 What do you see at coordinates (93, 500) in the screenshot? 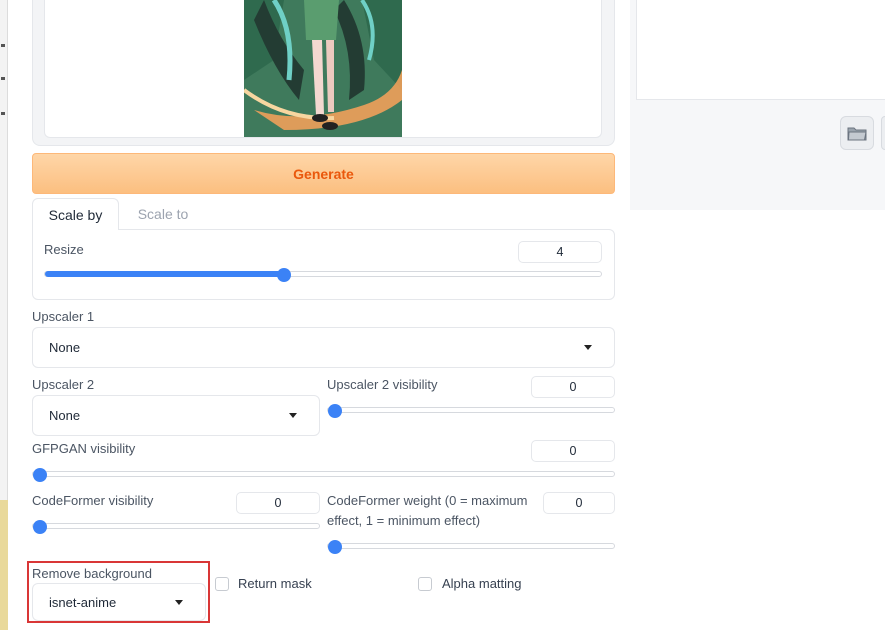
I see `codeformer-visibility-label: CodeFormer visibility` at bounding box center [93, 500].